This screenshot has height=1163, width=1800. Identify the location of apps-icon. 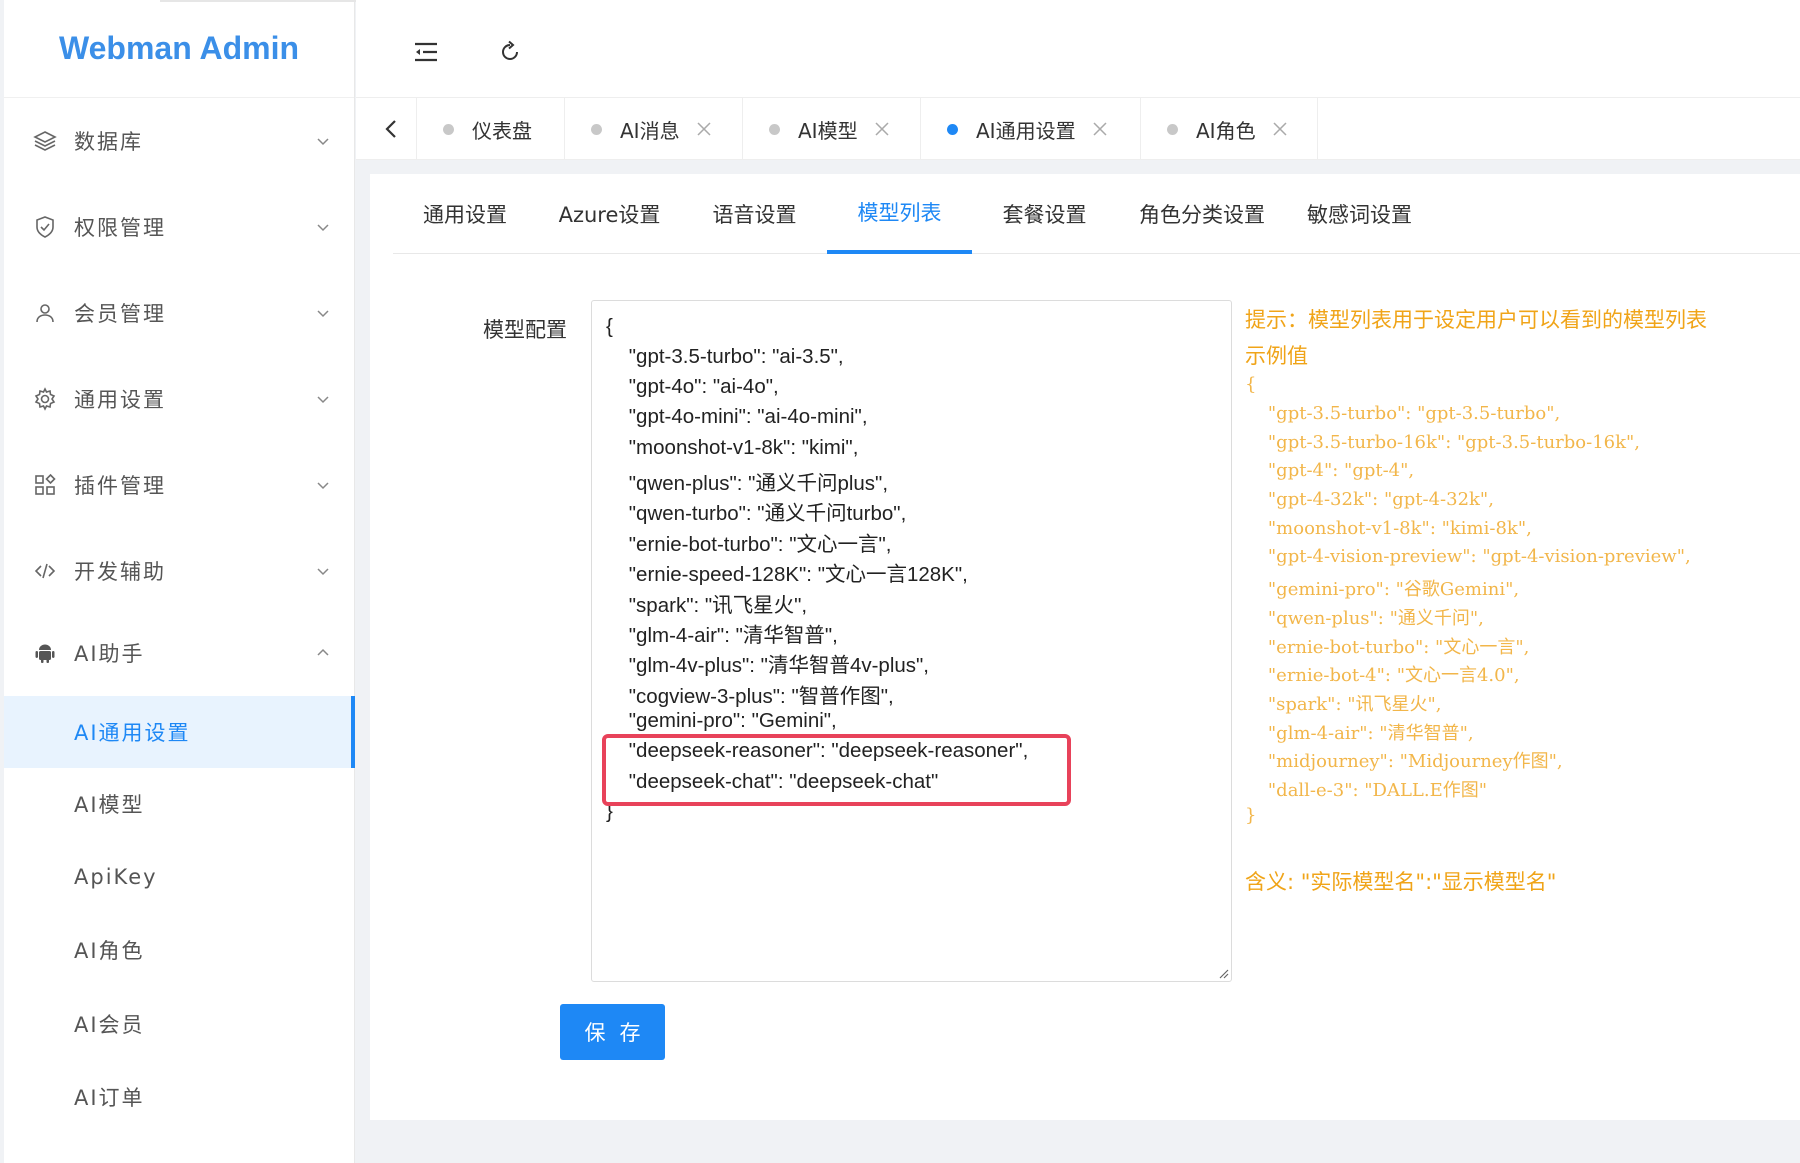
(45, 485).